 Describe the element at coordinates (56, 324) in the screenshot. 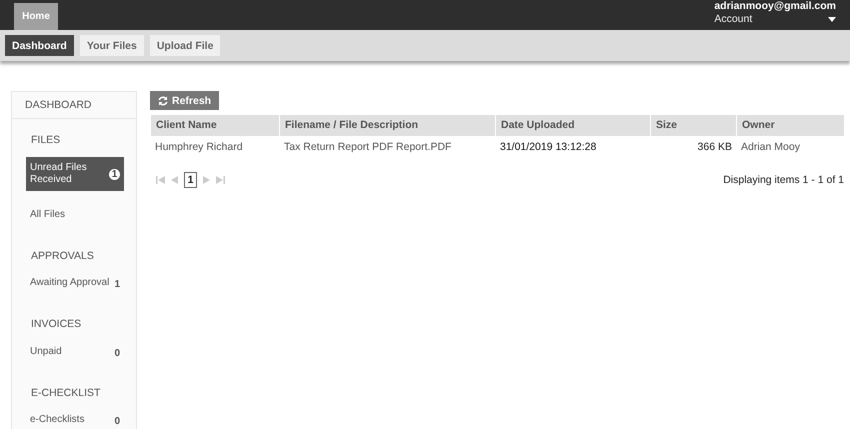

I see `section-heading: INVOICES` at that location.